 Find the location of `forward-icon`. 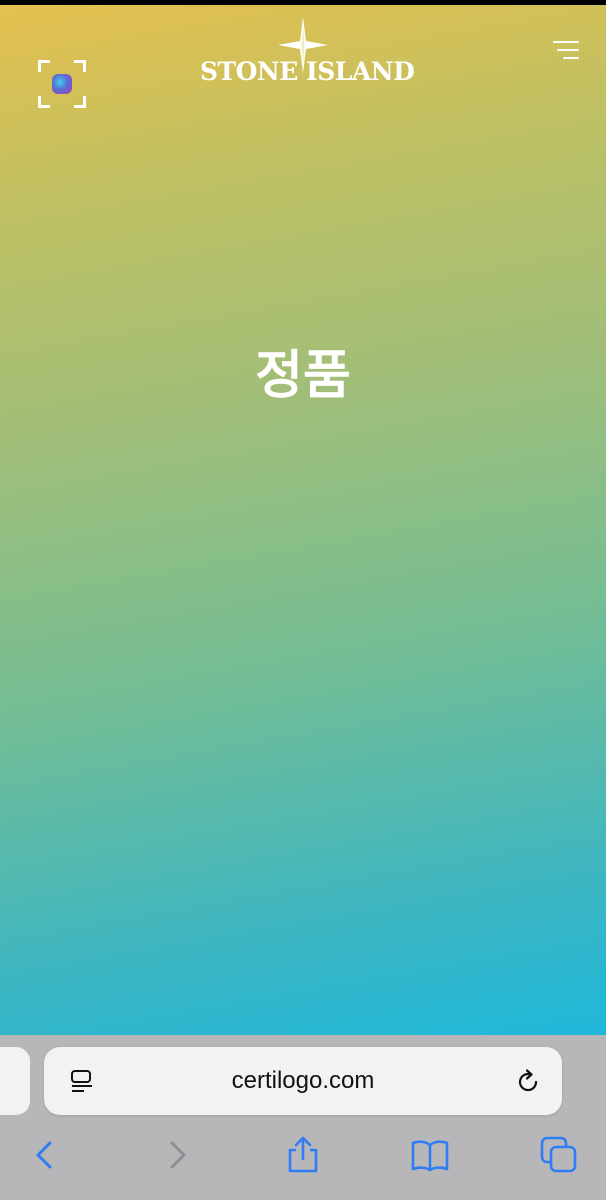

forward-icon is located at coordinates (178, 1155).